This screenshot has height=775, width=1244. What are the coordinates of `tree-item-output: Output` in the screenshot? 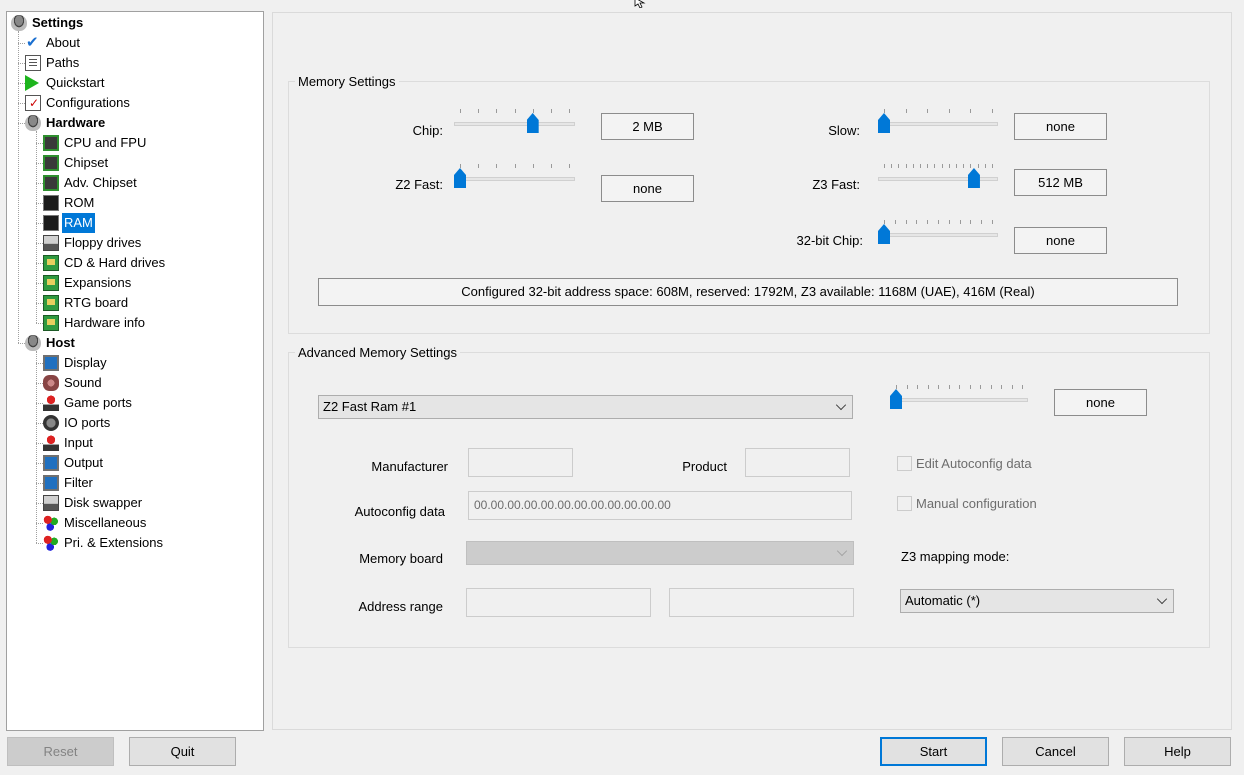 It's located at (74, 463).